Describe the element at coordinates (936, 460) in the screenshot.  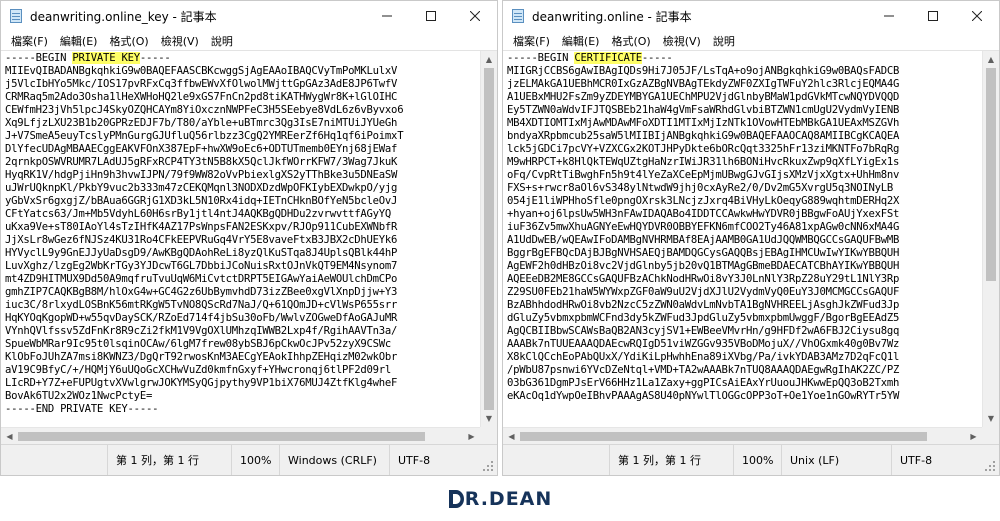
I see `status-encoding: UTF-8` at that location.